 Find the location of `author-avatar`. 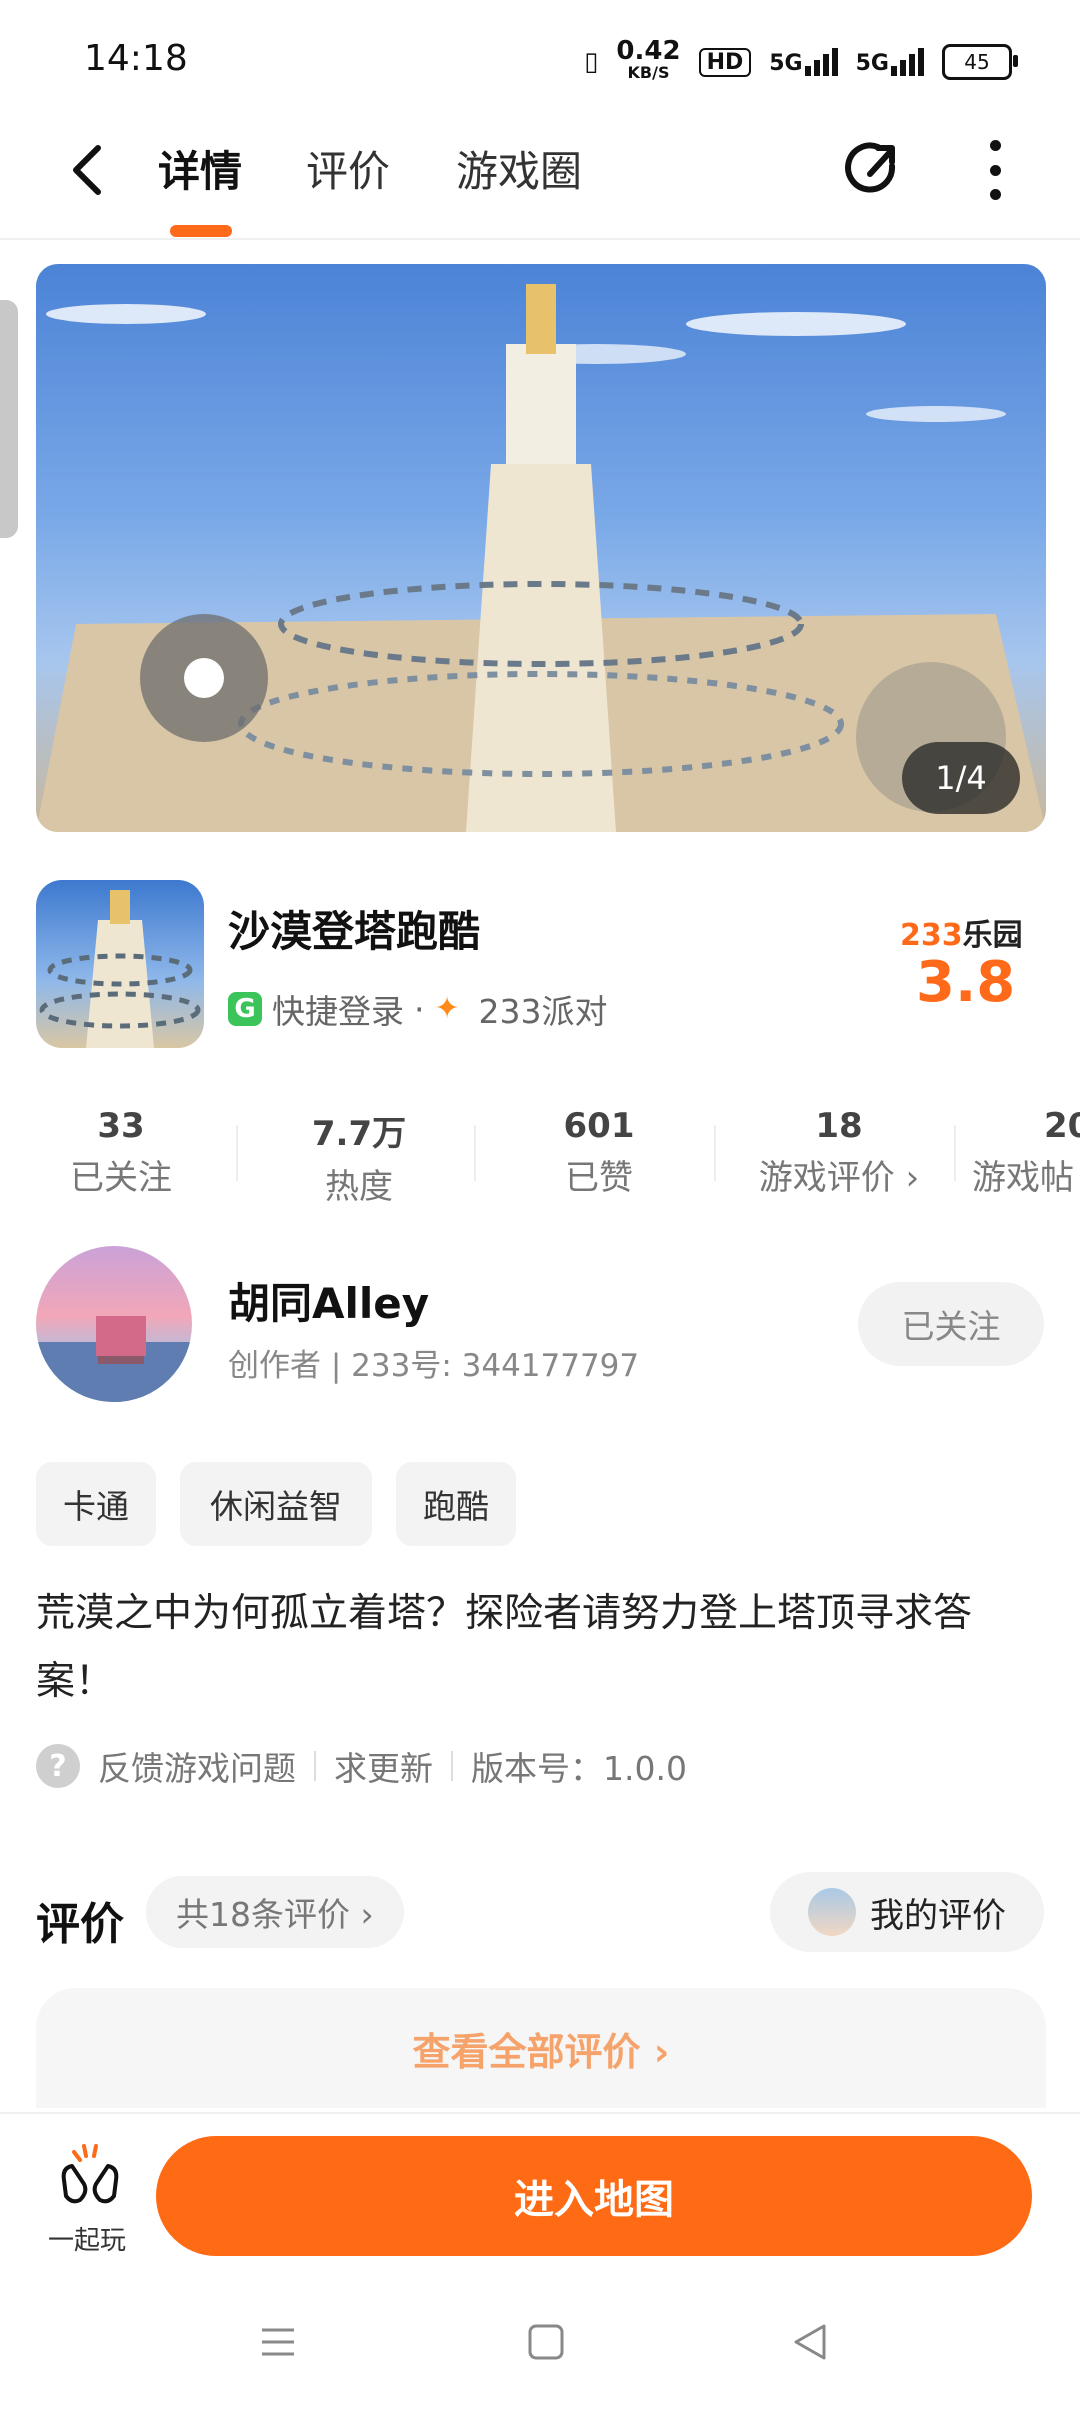

author-avatar is located at coordinates (114, 1324).